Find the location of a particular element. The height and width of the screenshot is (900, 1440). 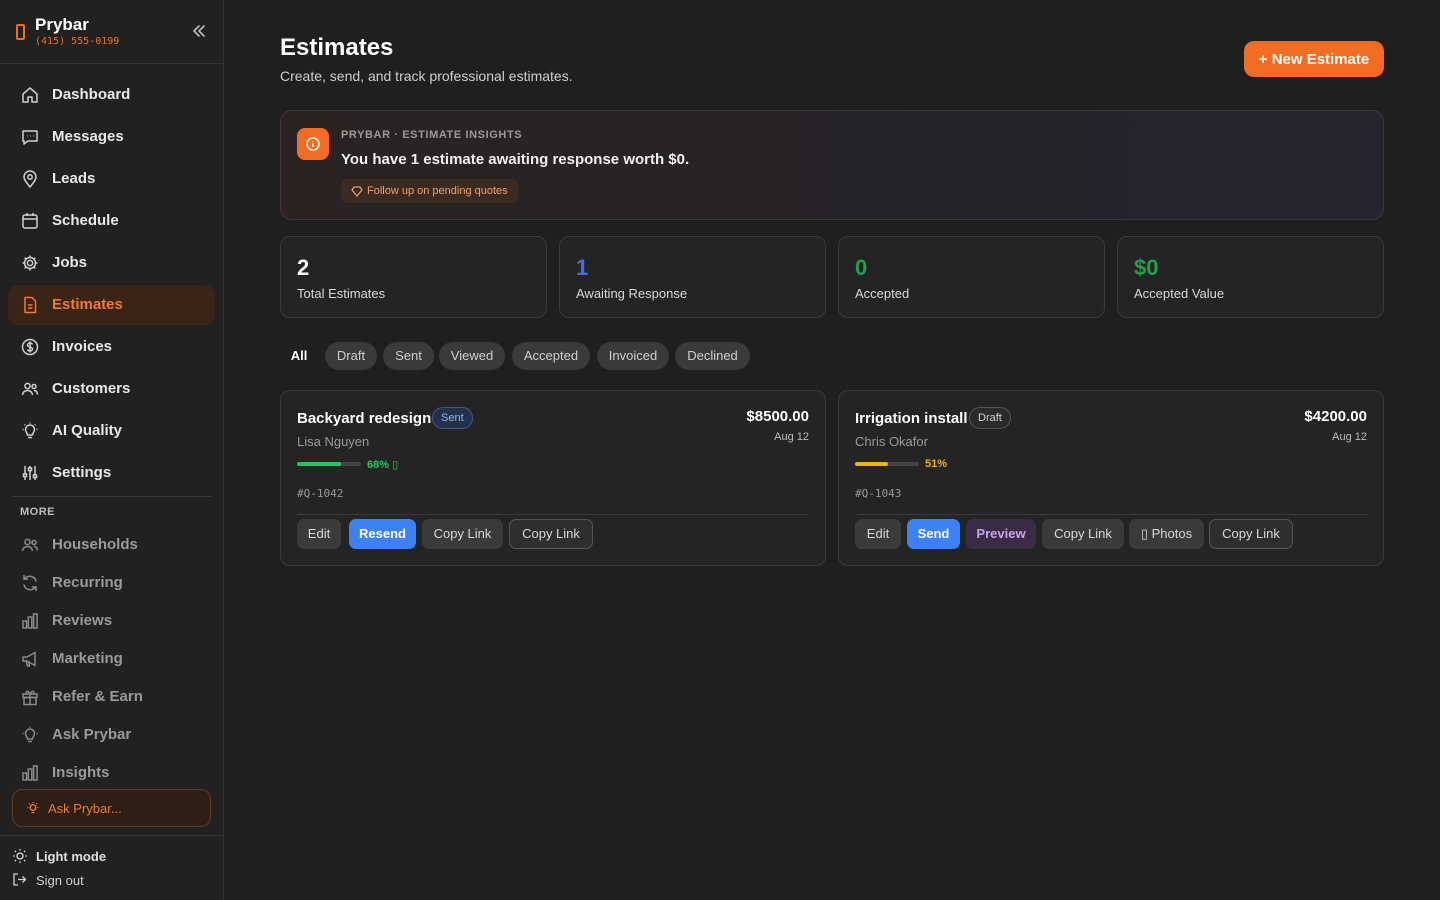

sidebar-item-insights: Insights is located at coordinates (111, 773).